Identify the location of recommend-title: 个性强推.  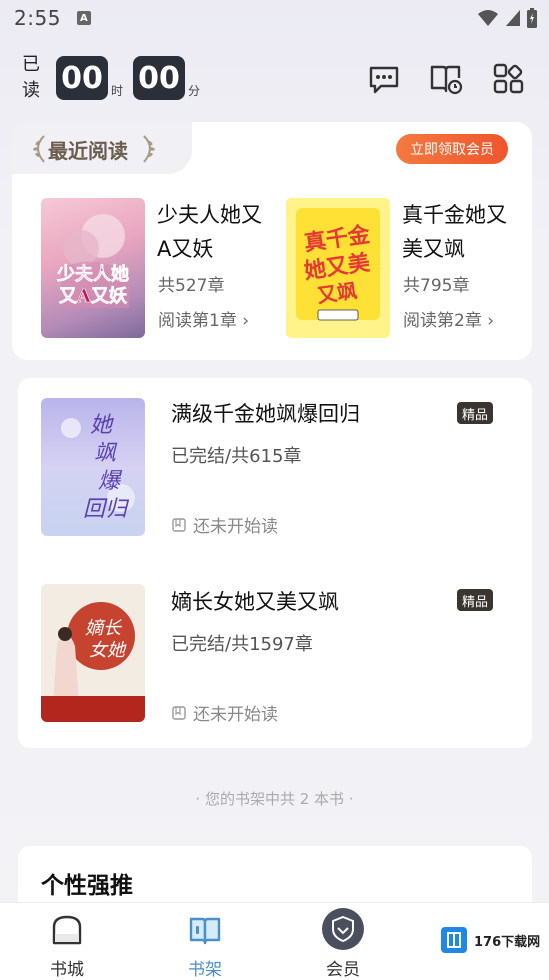
(87, 886).